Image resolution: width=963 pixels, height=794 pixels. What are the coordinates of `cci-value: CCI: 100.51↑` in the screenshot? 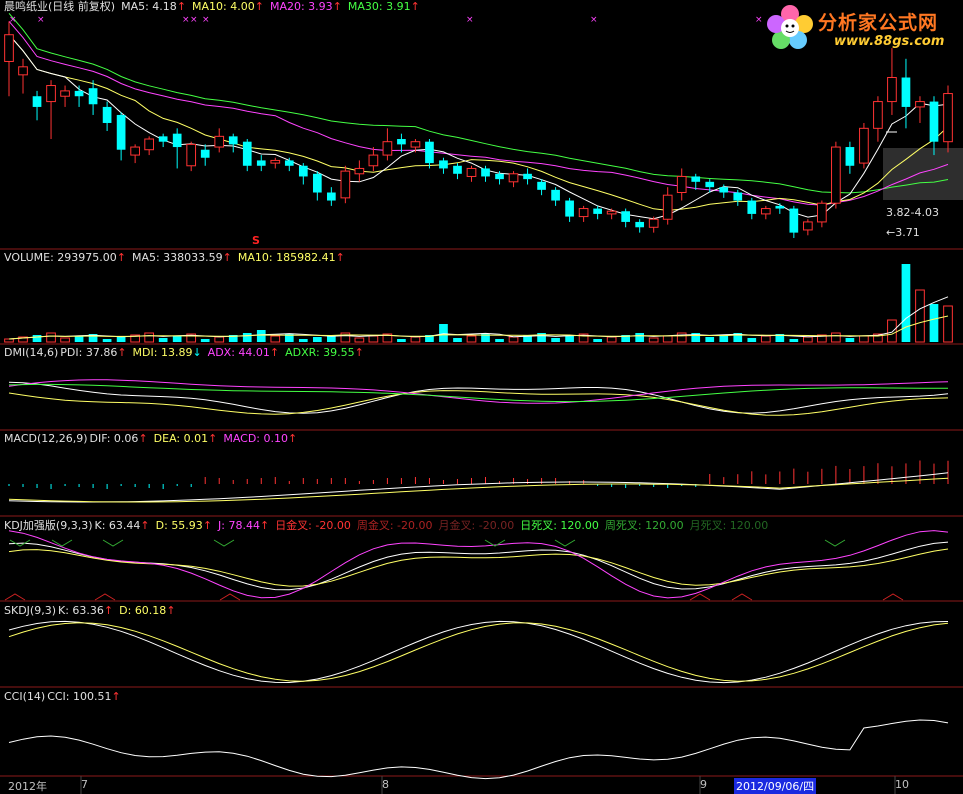 It's located at (84, 696).